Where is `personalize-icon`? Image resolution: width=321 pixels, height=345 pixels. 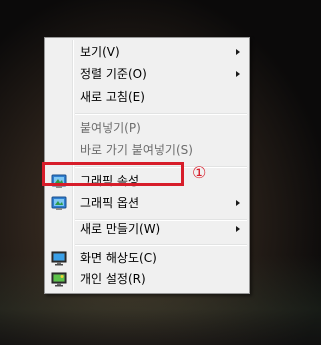 personalize-icon is located at coordinates (59, 279).